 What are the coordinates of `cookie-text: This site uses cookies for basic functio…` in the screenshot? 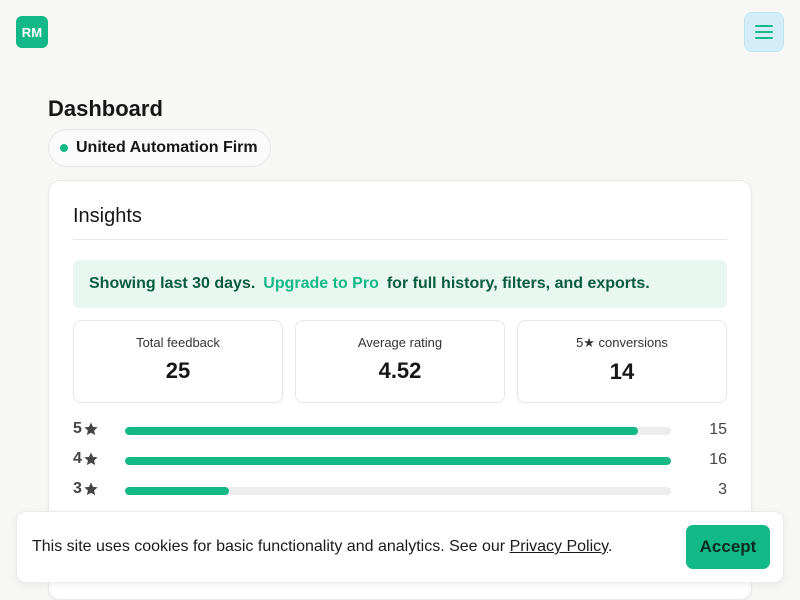 It's located at (271, 546).